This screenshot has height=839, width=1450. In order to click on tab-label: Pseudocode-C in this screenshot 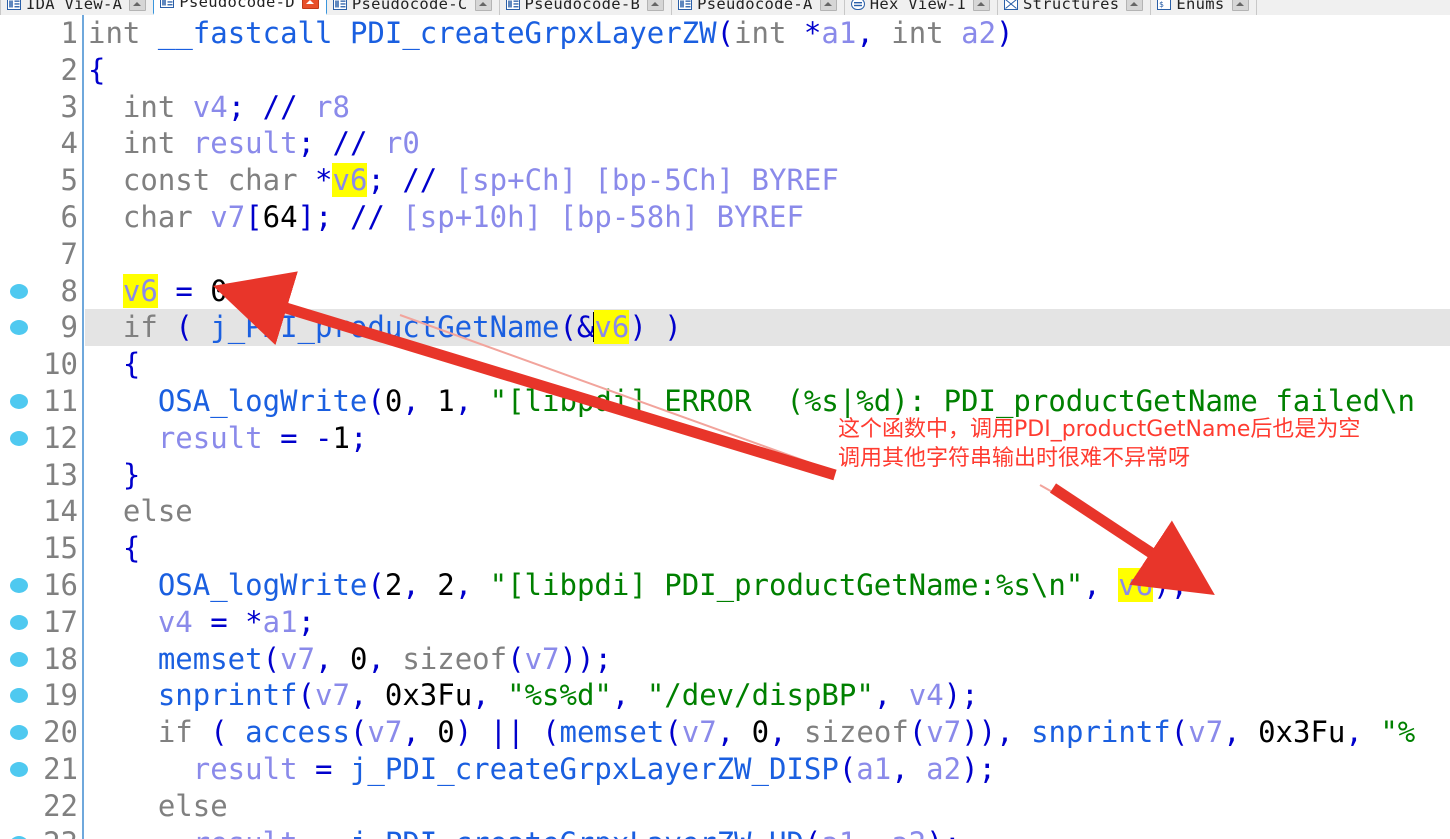, I will do `click(409, 6)`.